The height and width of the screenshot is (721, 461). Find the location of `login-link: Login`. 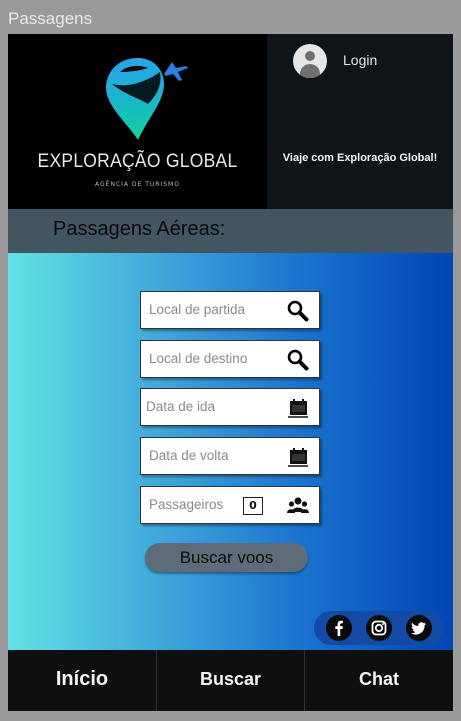

login-link: Login is located at coordinates (360, 60).